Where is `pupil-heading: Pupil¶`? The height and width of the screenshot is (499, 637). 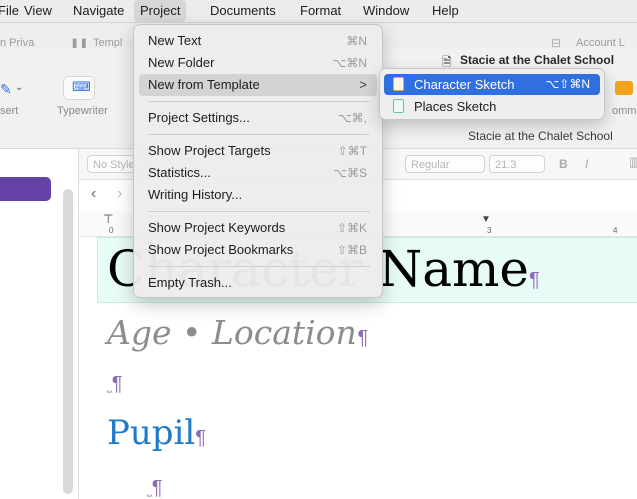
pupil-heading: Pupil¶ is located at coordinates (156, 433).